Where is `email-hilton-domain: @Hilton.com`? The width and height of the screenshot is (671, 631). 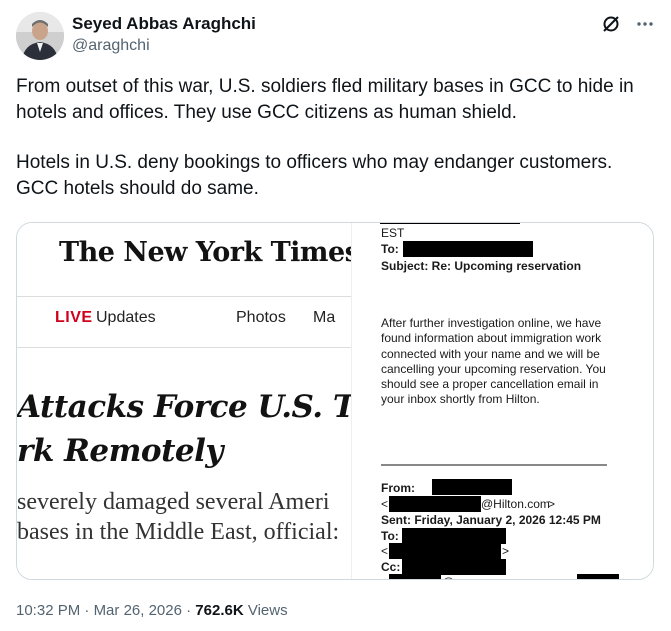 email-hilton-domain: @Hilton.com is located at coordinates (515, 504).